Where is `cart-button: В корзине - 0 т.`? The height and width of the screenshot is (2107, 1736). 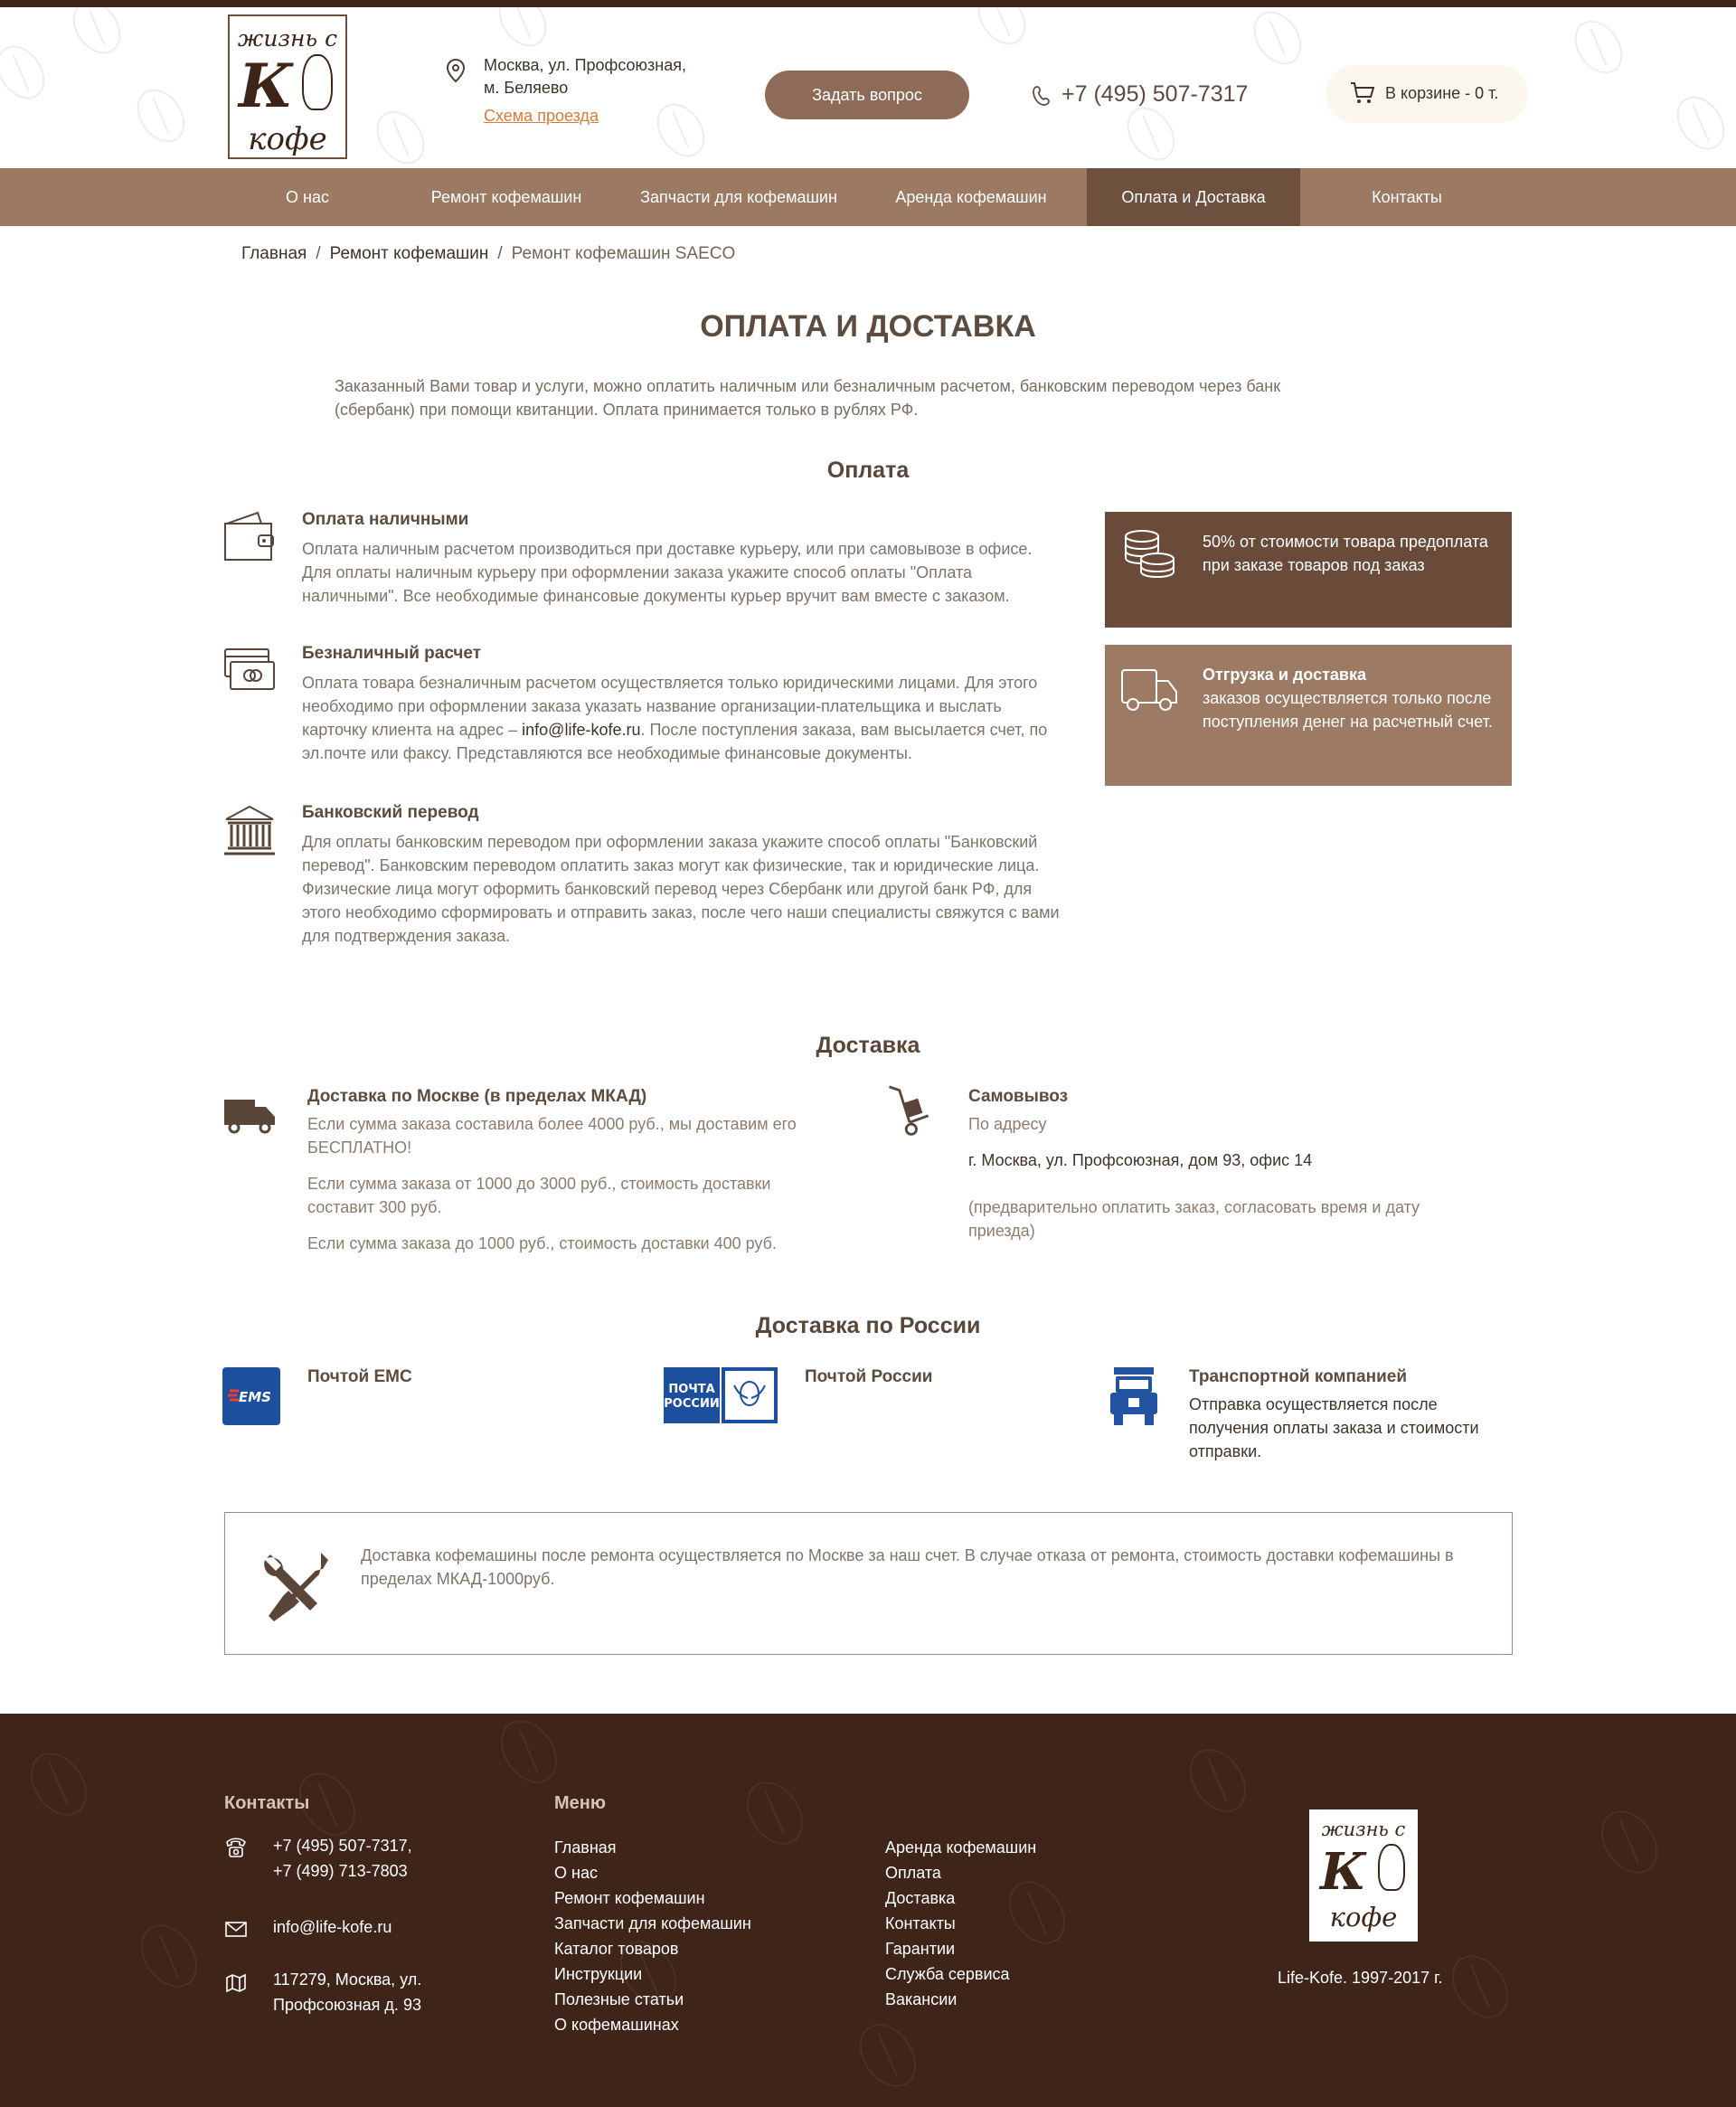 cart-button: В корзине - 0 т. is located at coordinates (1427, 94).